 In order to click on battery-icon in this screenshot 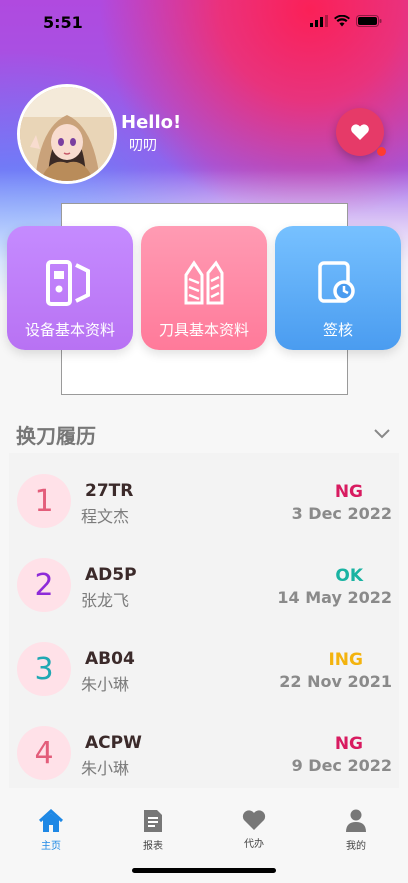, I will do `click(369, 21)`.